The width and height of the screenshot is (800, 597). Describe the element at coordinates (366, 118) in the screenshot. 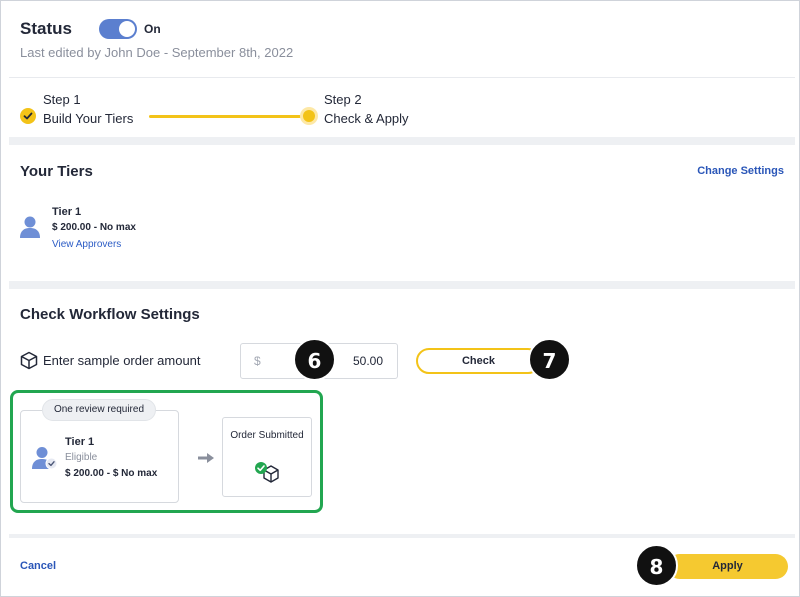

I see `step-2-name: Check & Apply` at that location.